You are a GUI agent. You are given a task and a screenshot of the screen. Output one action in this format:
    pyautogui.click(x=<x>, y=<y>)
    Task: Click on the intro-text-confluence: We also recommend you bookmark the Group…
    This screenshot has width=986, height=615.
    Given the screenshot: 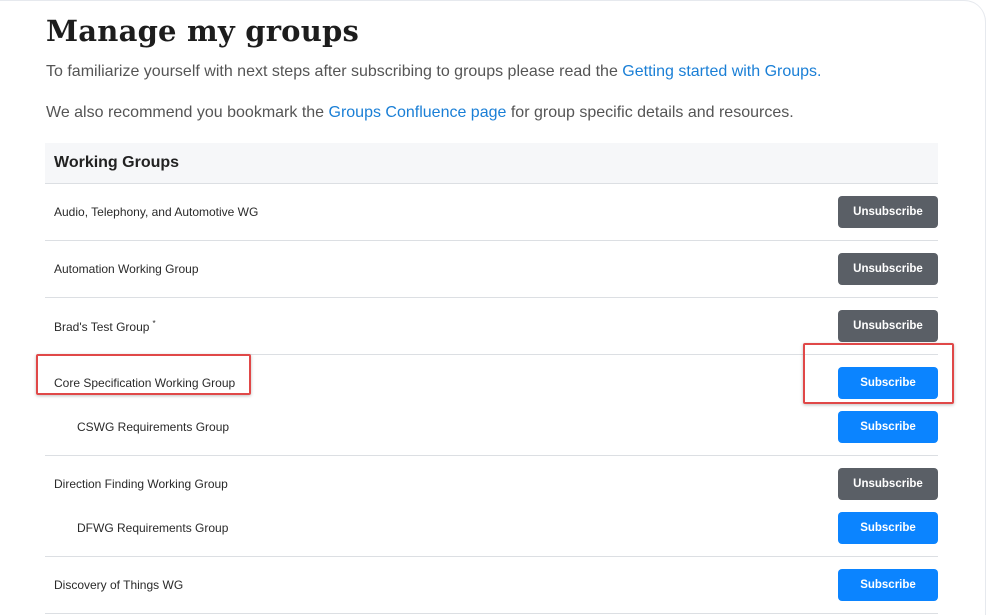 What is the action you would take?
    pyautogui.click(x=420, y=113)
    